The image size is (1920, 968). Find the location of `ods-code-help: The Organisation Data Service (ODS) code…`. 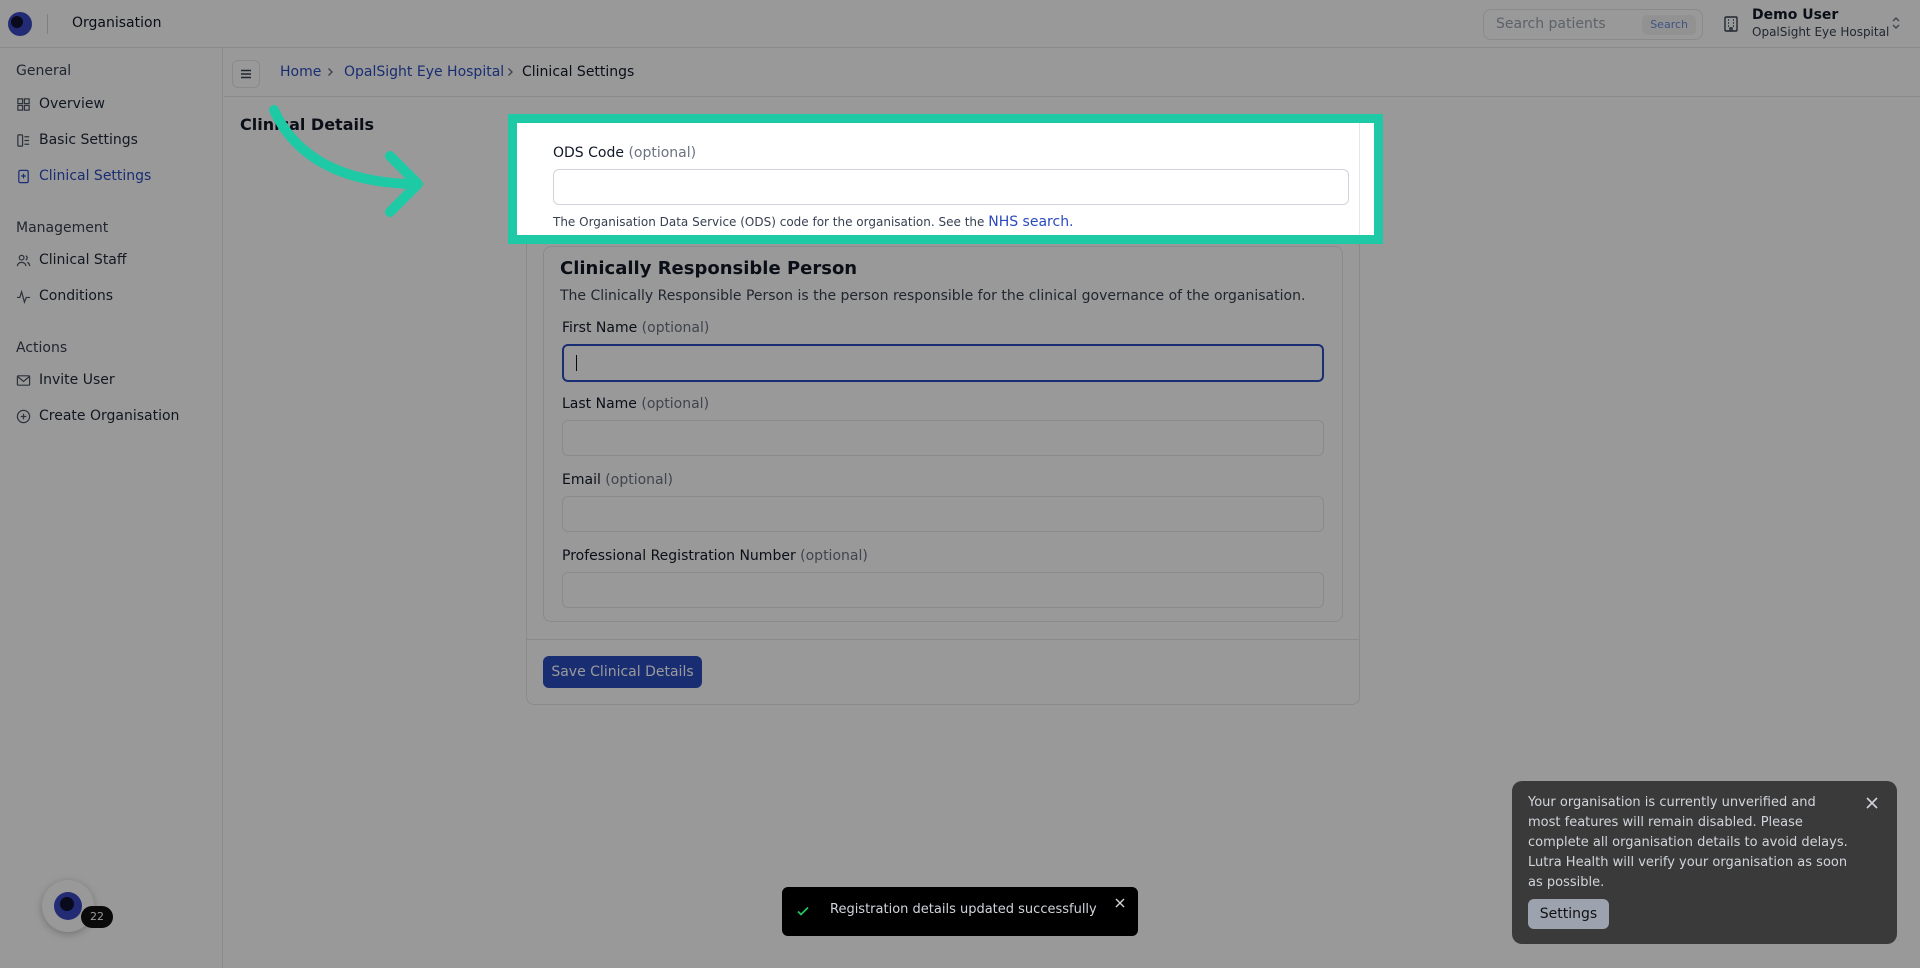

ods-code-help: The Organisation Data Service (ODS) code… is located at coordinates (813, 222).